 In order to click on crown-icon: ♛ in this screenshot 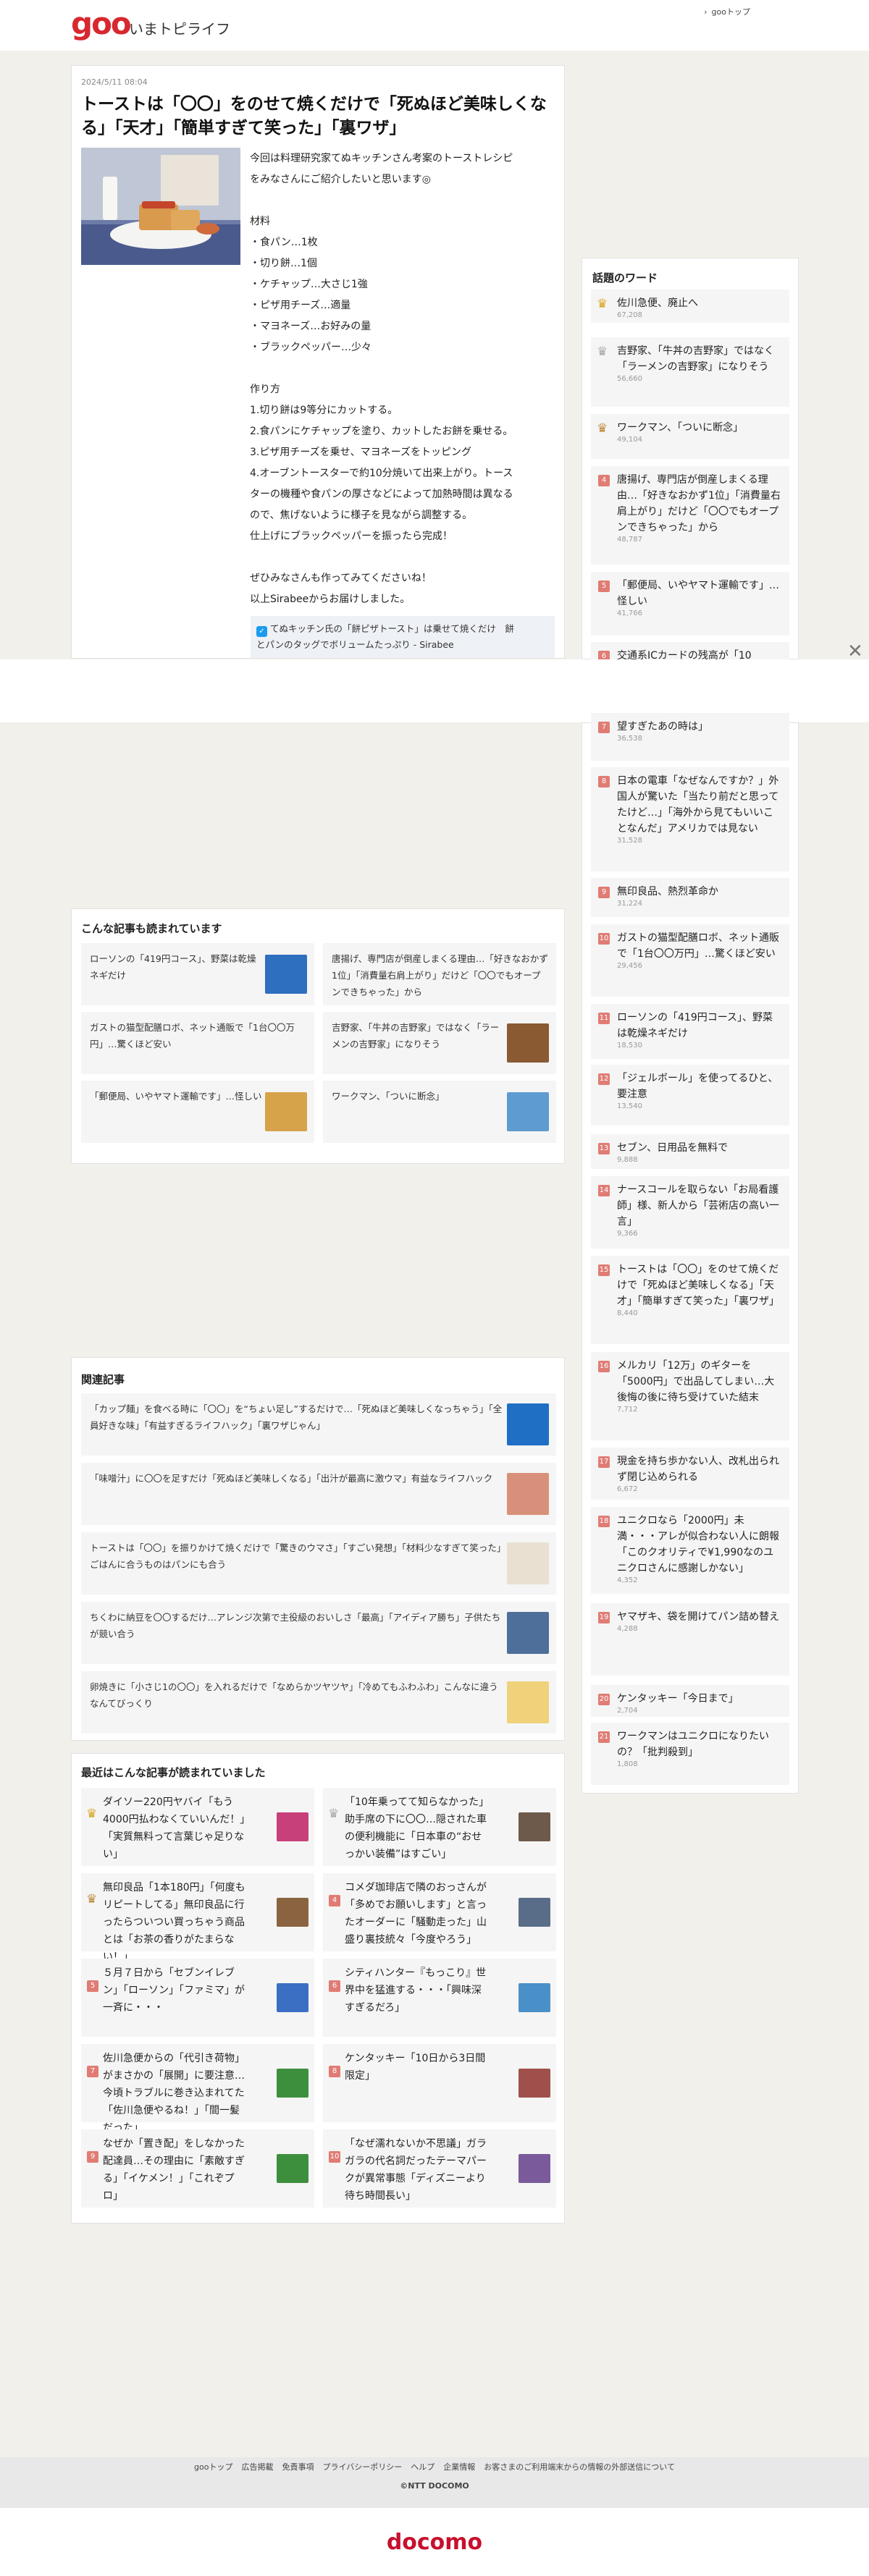, I will do `click(92, 1814)`.